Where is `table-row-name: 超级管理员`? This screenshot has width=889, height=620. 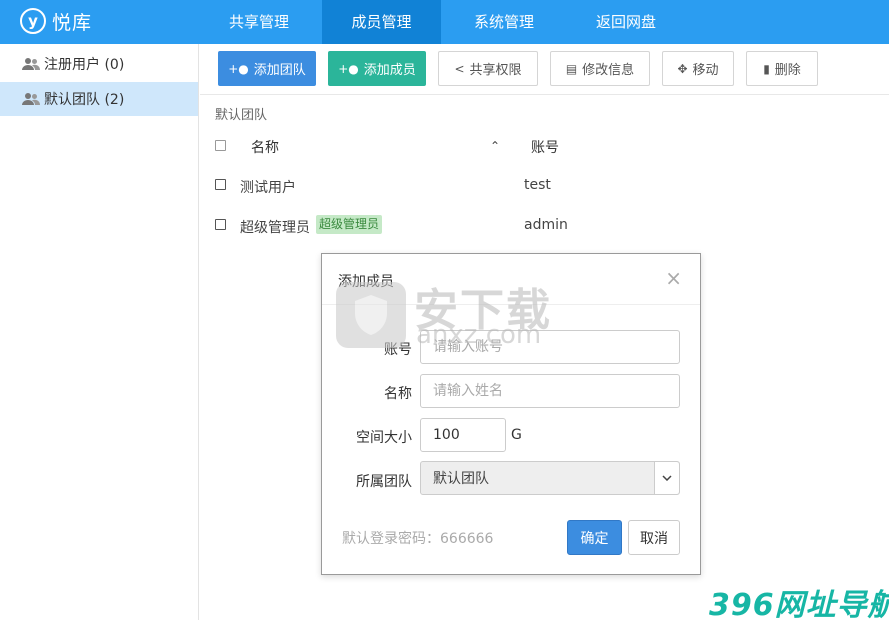 table-row-name: 超级管理员 is located at coordinates (275, 227).